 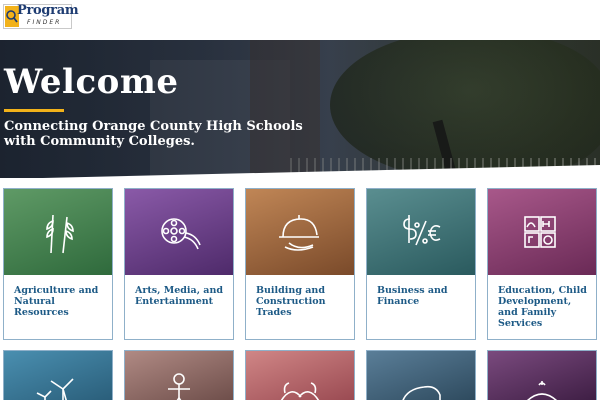 I want to click on card-arts-media: Arts, Media, and Entertainment, so click(x=179, y=264).